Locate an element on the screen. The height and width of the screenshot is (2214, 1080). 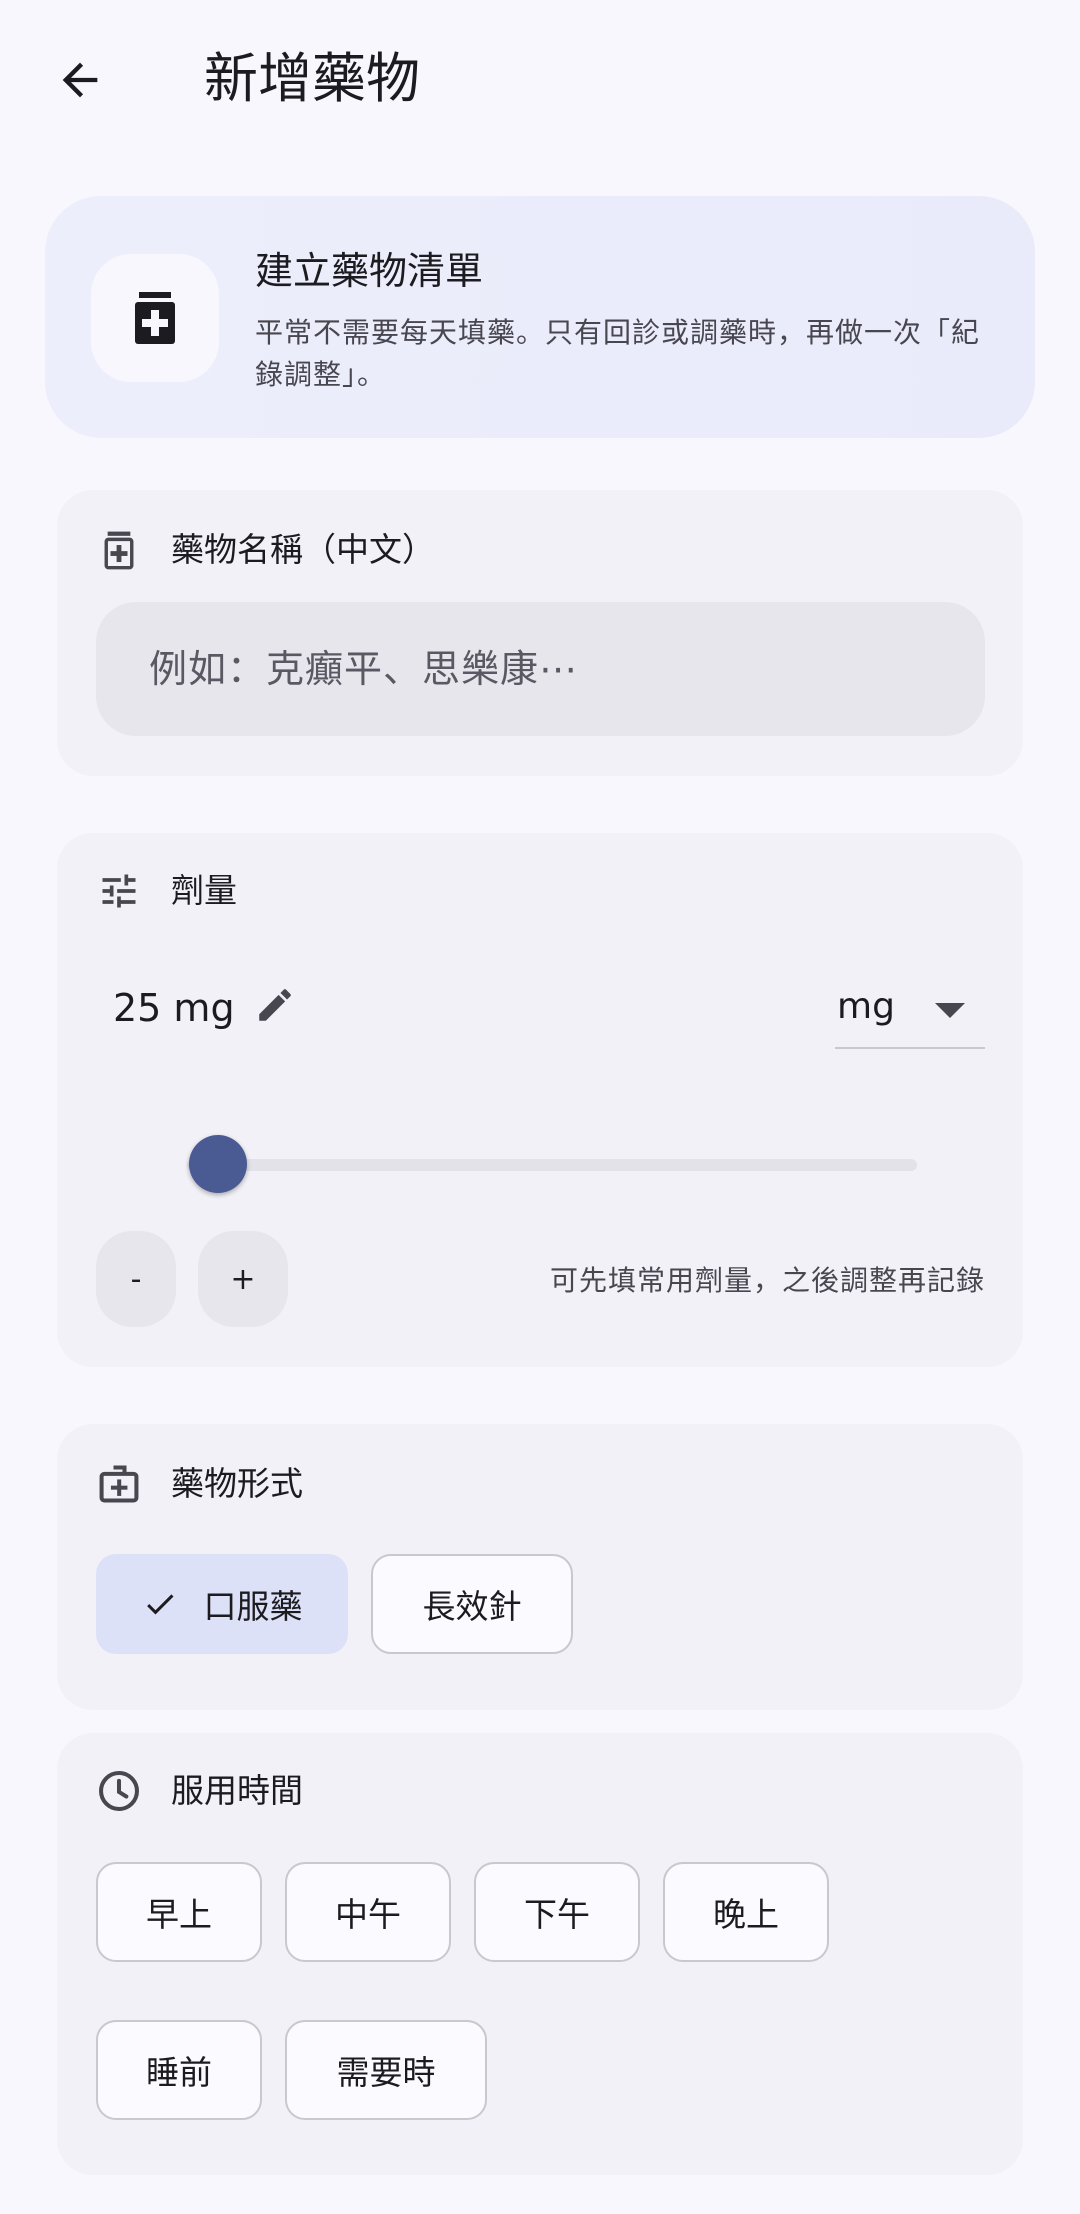
chip-label: 口服藥 is located at coordinates (253, 1606).